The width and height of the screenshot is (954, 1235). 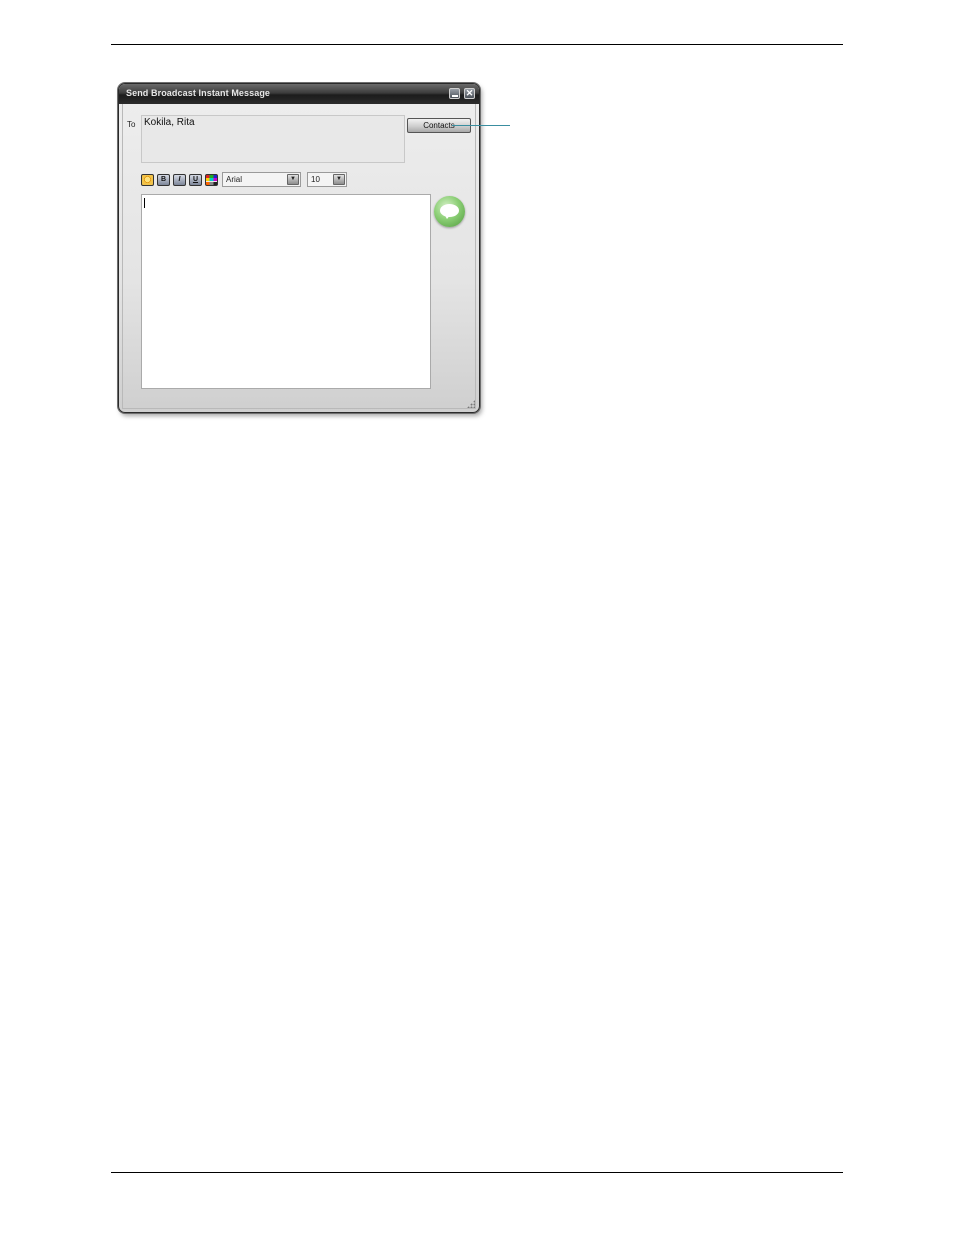 What do you see at coordinates (147, 180) in the screenshot?
I see `emoticon-icon` at bounding box center [147, 180].